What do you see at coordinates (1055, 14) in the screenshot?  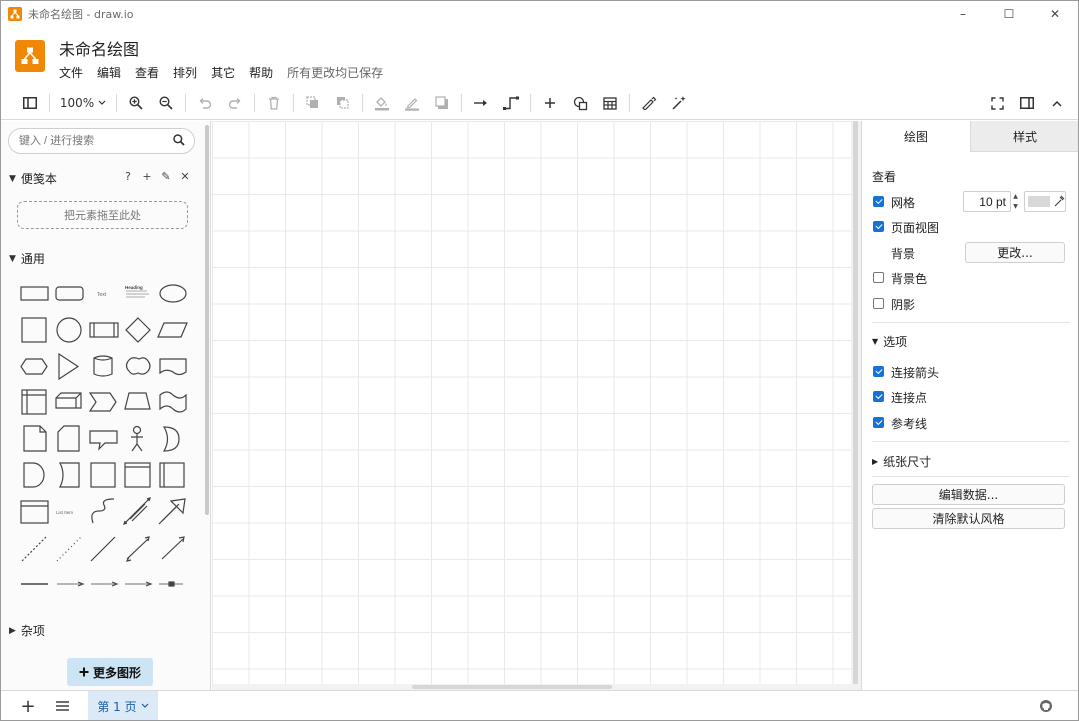 I see `close-button: ✕` at bounding box center [1055, 14].